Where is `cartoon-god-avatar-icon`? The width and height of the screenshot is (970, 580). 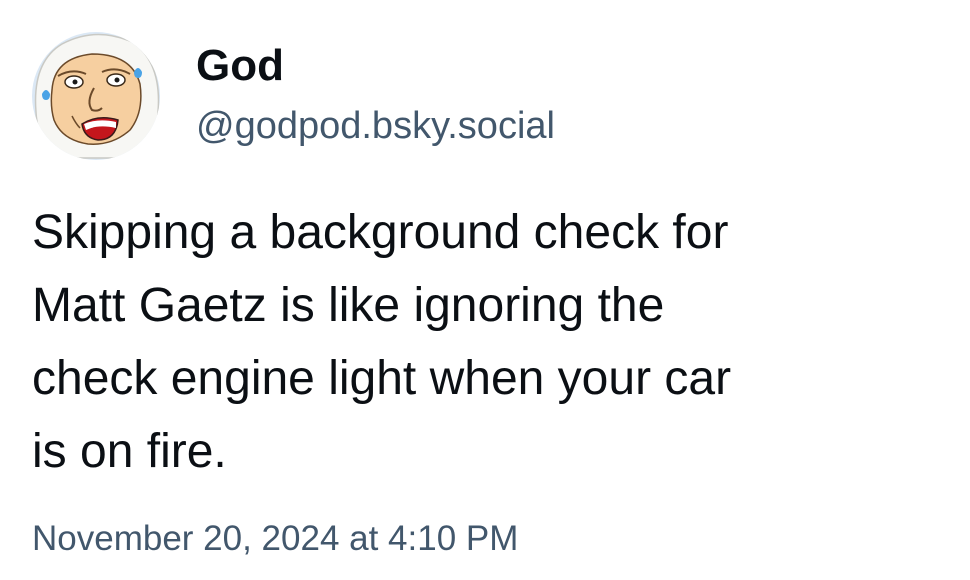 cartoon-god-avatar-icon is located at coordinates (96, 96).